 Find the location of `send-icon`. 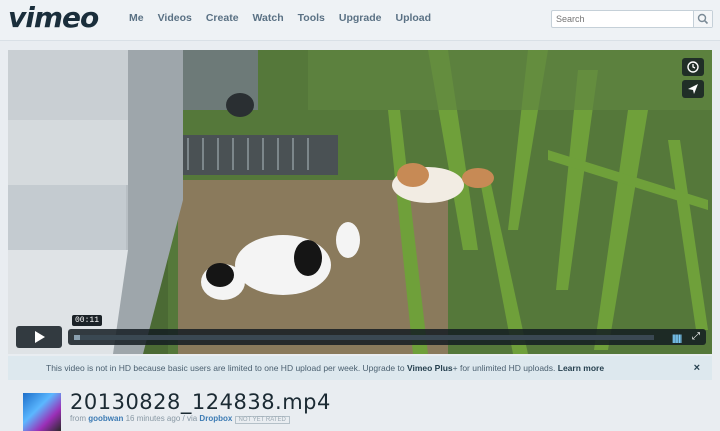

send-icon is located at coordinates (693, 89).